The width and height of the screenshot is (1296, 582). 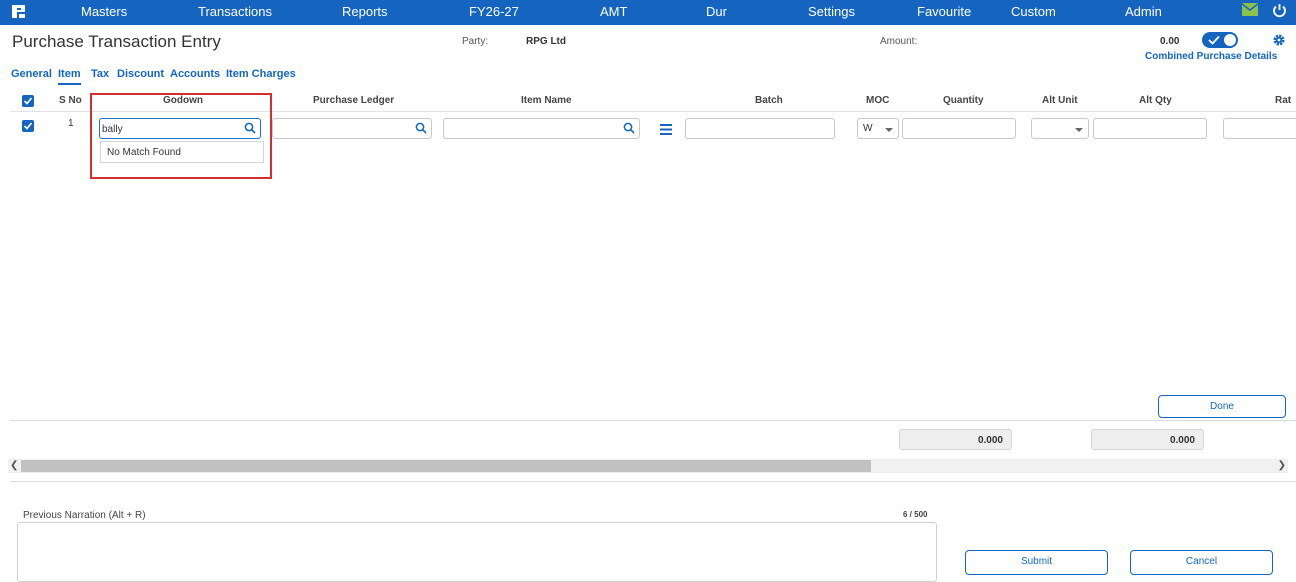 I want to click on quantity-input, so click(x=959, y=128).